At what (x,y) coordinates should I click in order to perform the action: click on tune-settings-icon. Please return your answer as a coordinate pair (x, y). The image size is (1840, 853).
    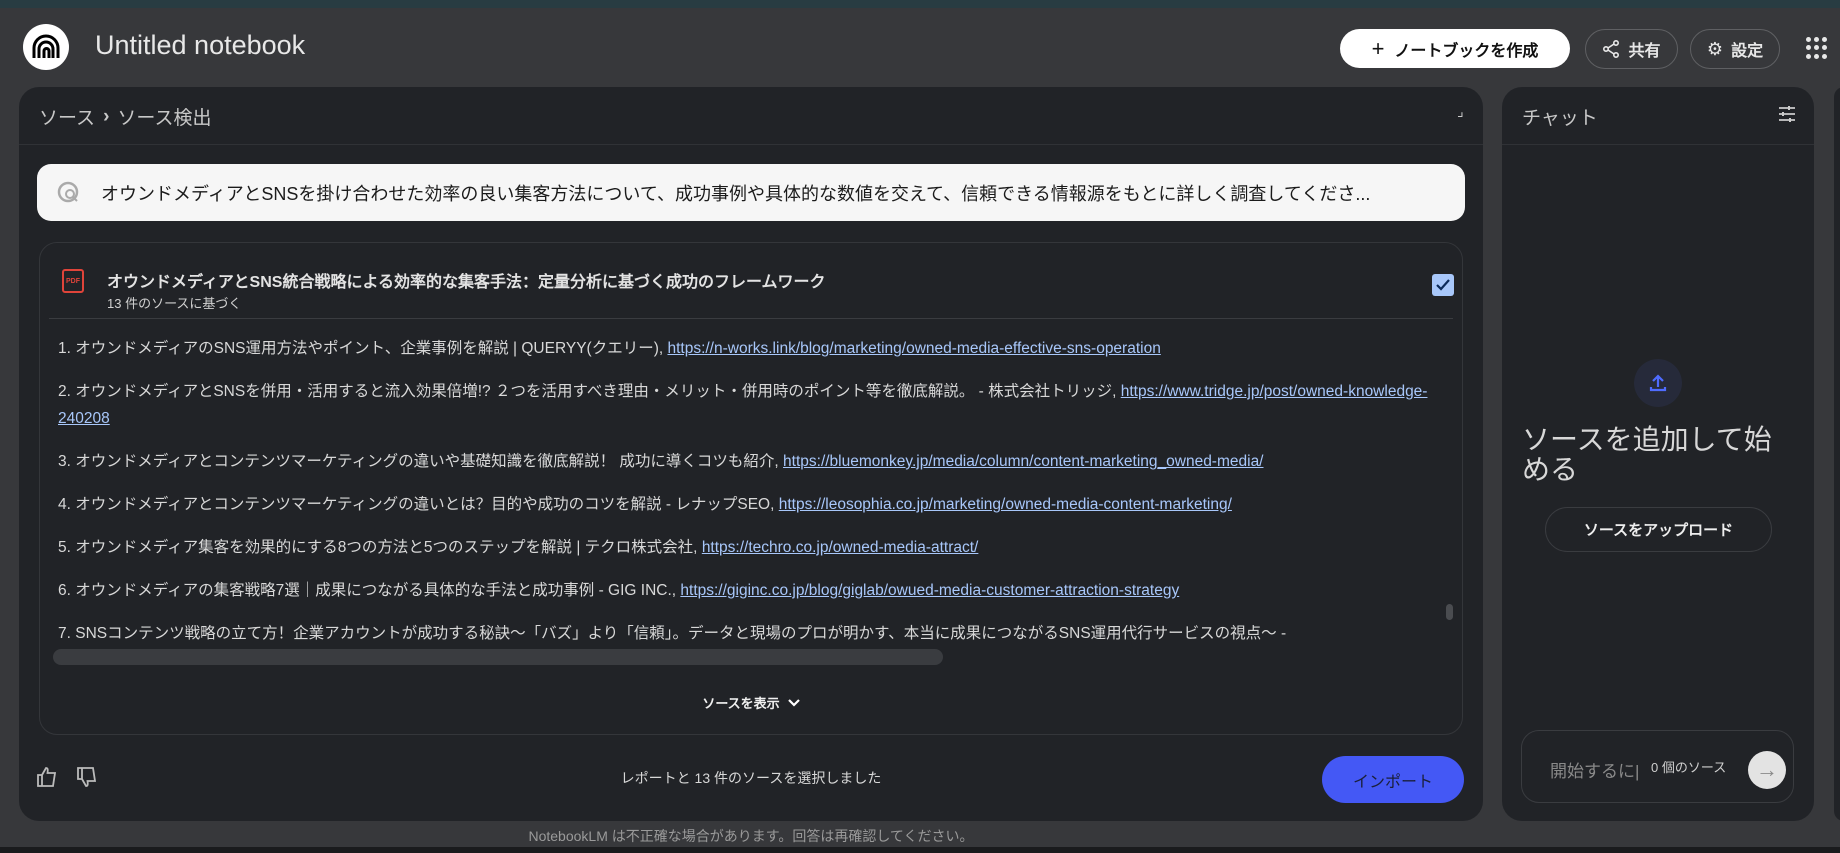
    Looking at the image, I should click on (1787, 114).